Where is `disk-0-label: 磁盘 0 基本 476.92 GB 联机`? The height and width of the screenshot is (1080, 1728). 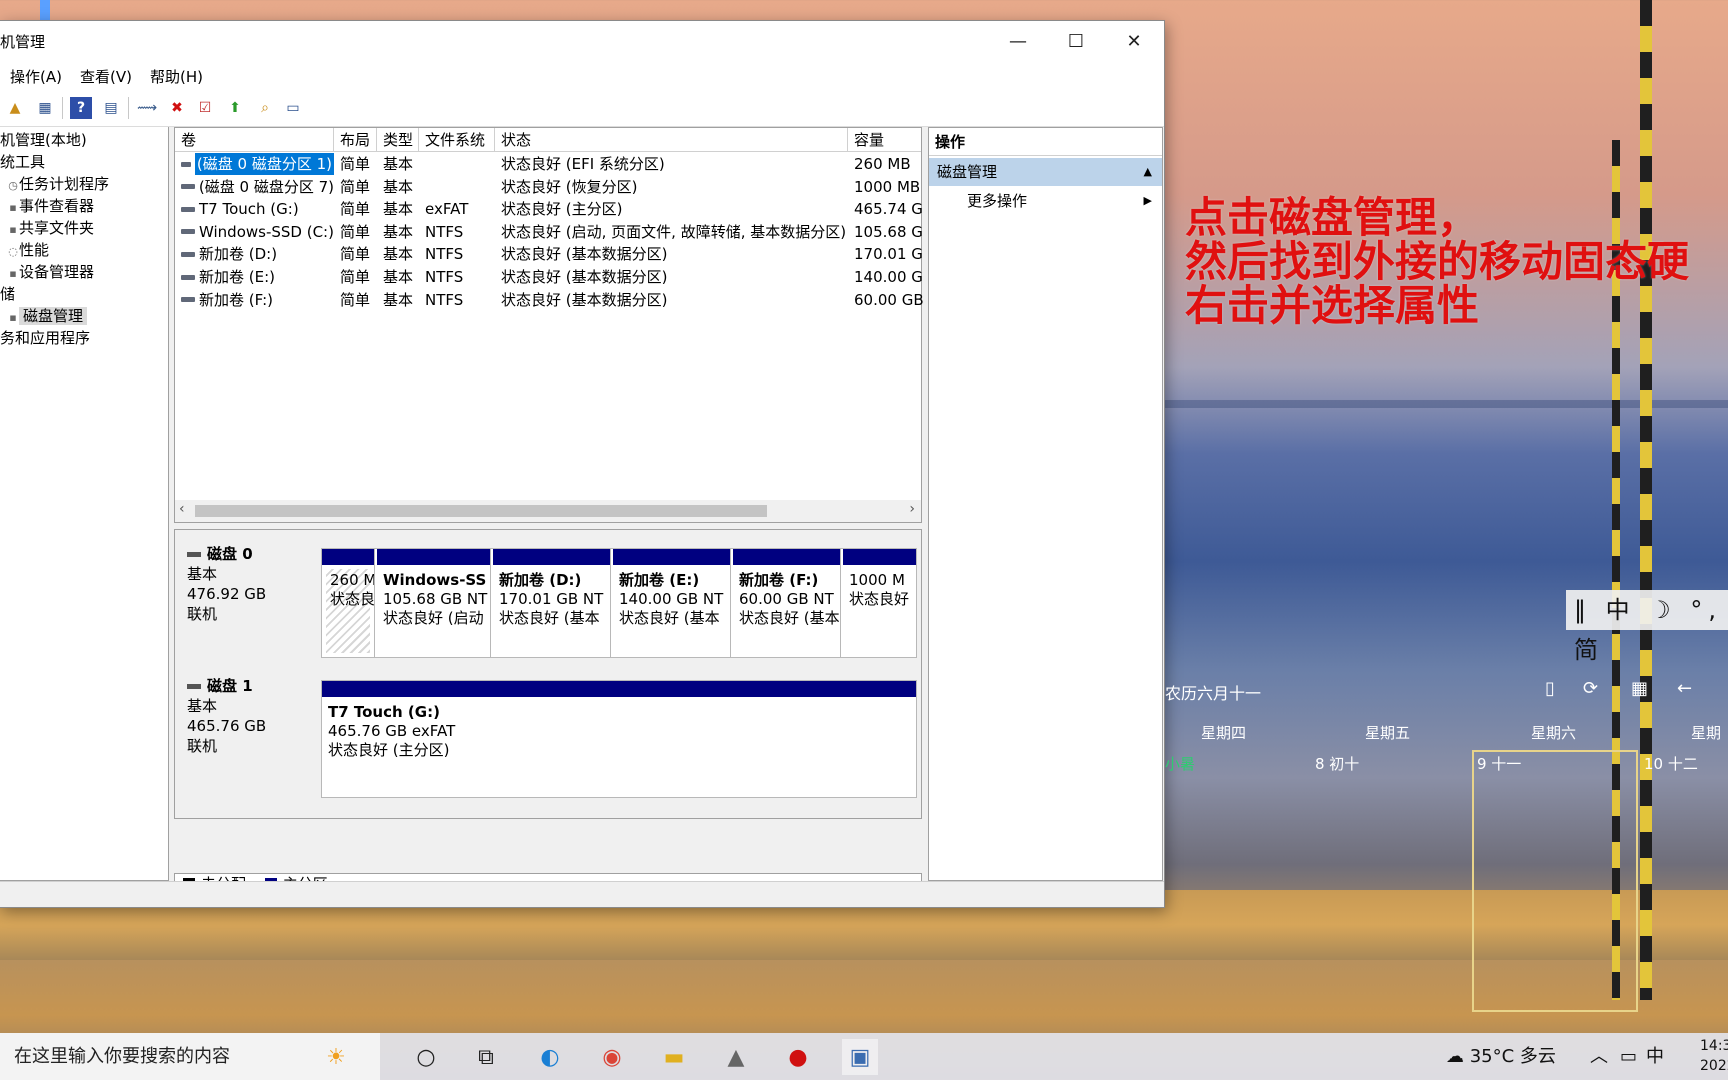 disk-0-label: 磁盘 0 基本 476.92 GB 联机 is located at coordinates (247, 597).